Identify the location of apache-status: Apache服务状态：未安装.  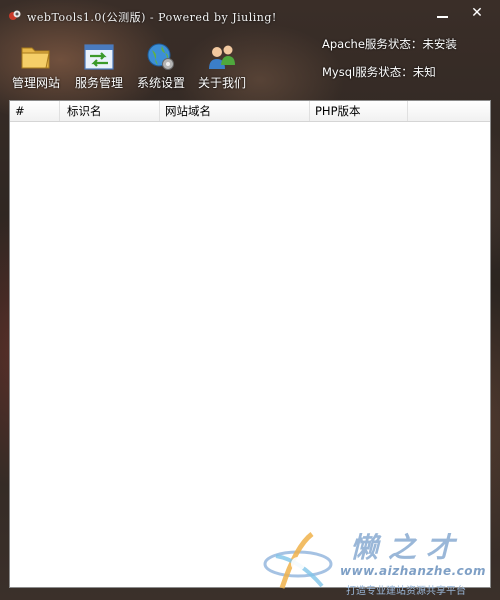
(389, 44).